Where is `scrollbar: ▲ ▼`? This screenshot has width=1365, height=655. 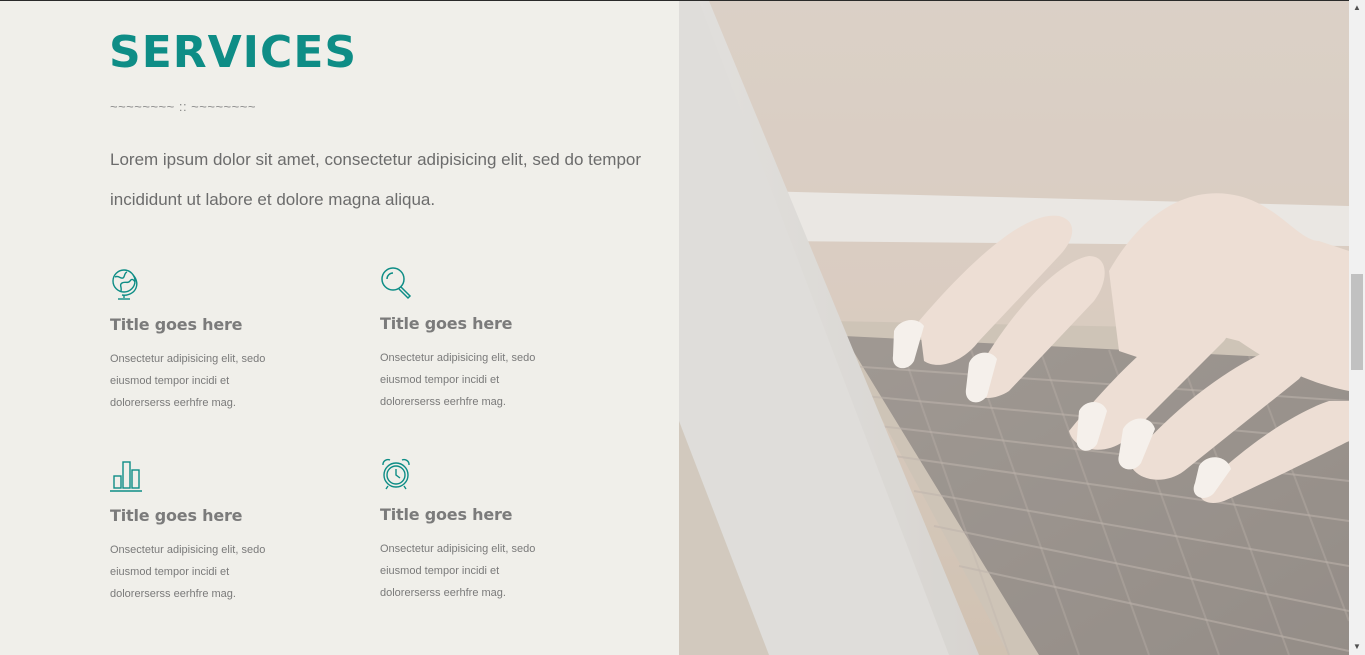
scrollbar: ▲ ▼ is located at coordinates (1357, 327).